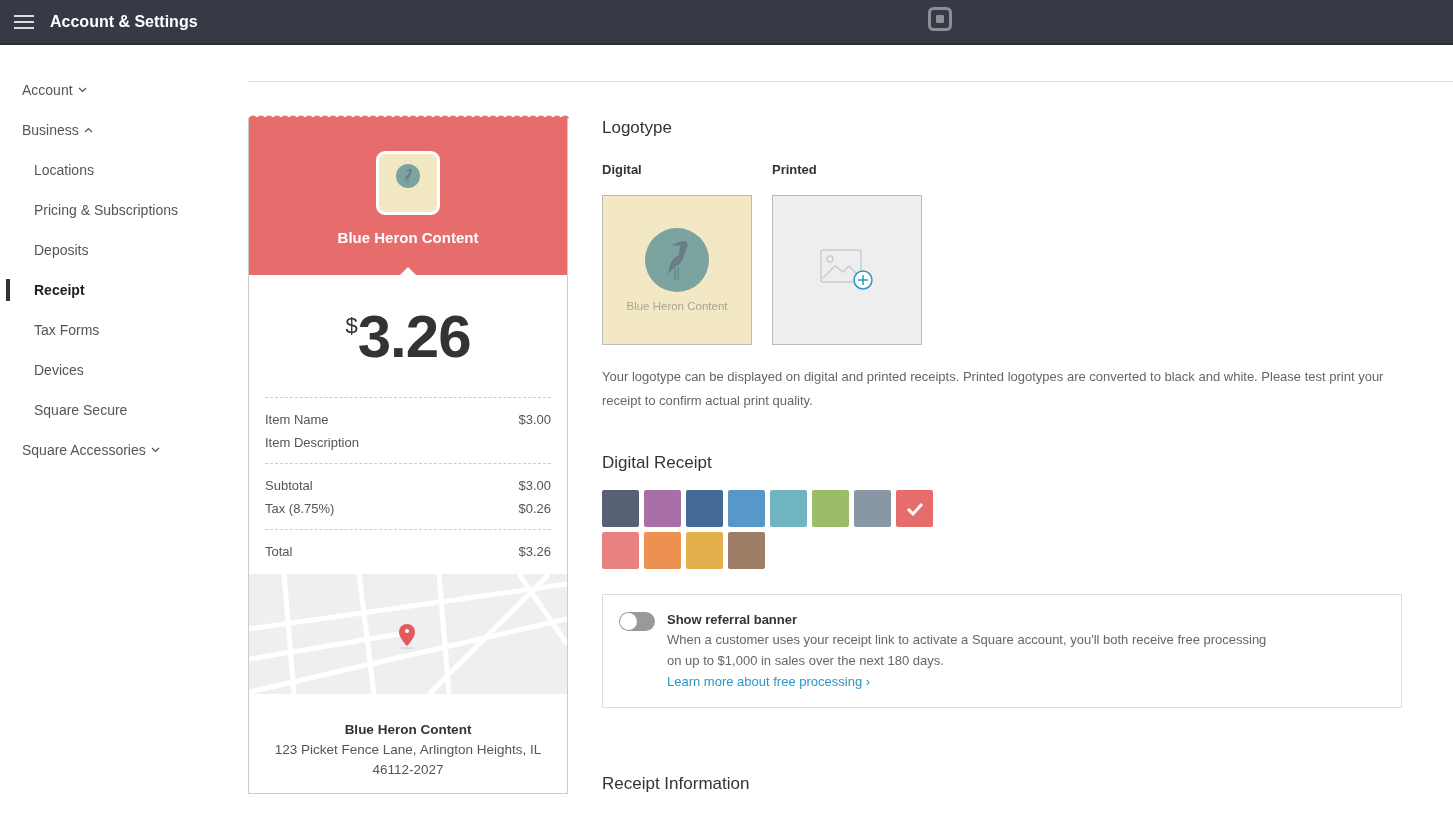 The height and width of the screenshot is (822, 1453). What do you see at coordinates (408, 749) in the screenshot?
I see `address-line: 123 Picket Fence Lane, Arlington Heights, IL` at bounding box center [408, 749].